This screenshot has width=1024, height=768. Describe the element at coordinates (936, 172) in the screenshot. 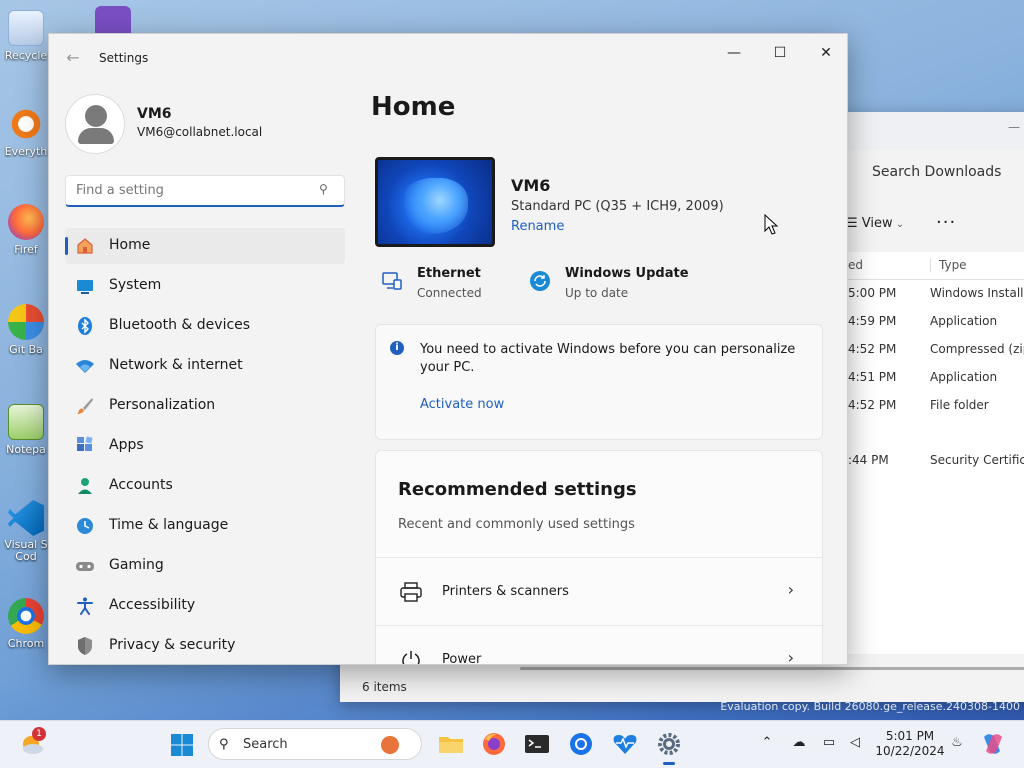

I see `explorer-search-box: Search Downloads` at that location.